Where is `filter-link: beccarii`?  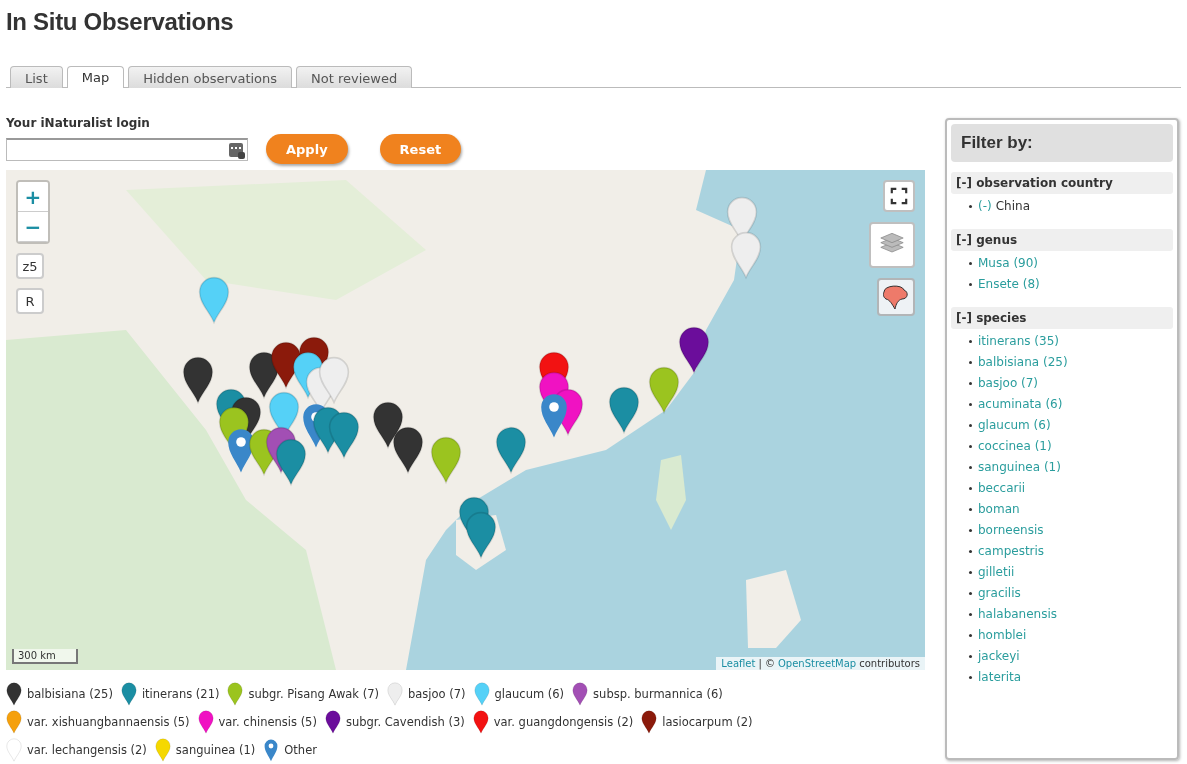
filter-link: beccarii is located at coordinates (1002, 488).